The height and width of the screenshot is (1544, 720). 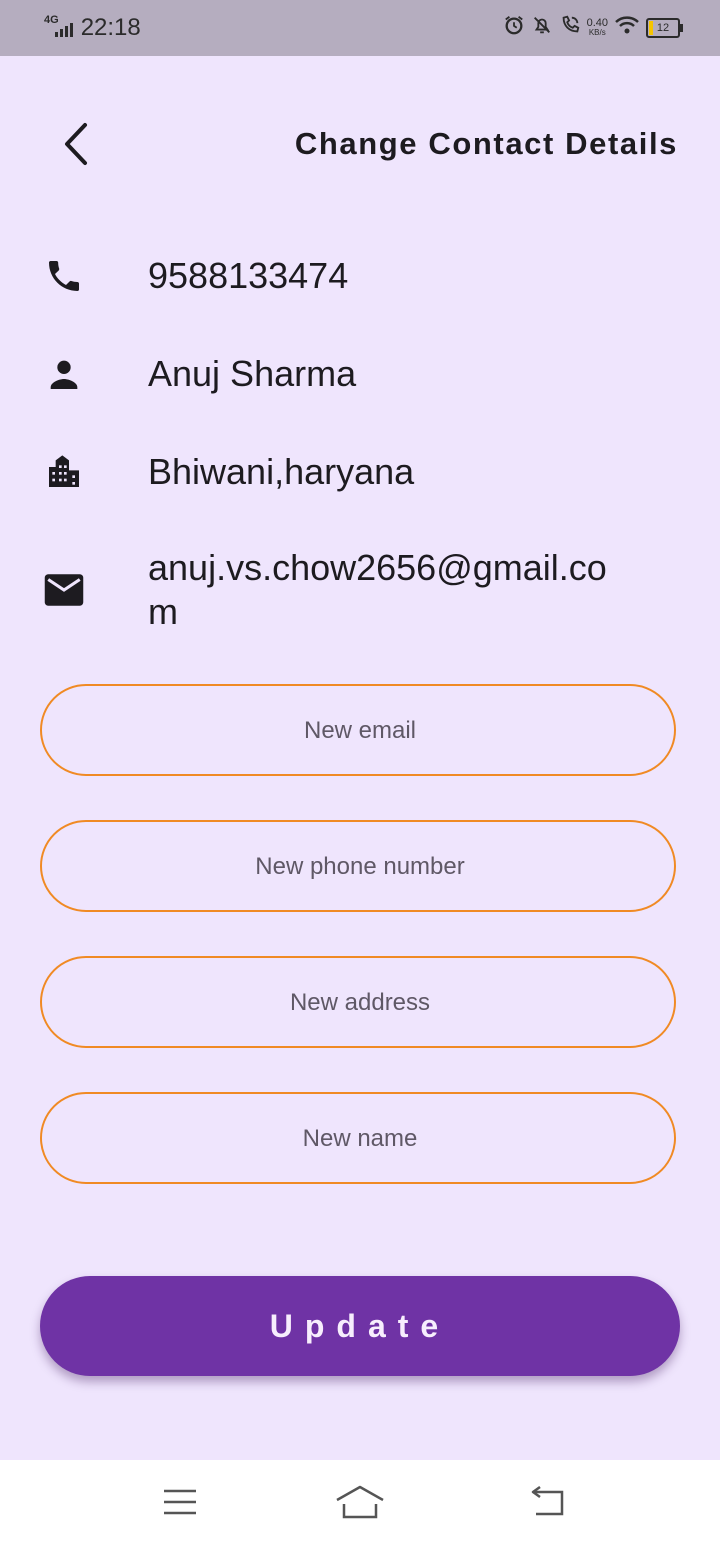 I want to click on new-name-input, so click(x=360, y=1139).